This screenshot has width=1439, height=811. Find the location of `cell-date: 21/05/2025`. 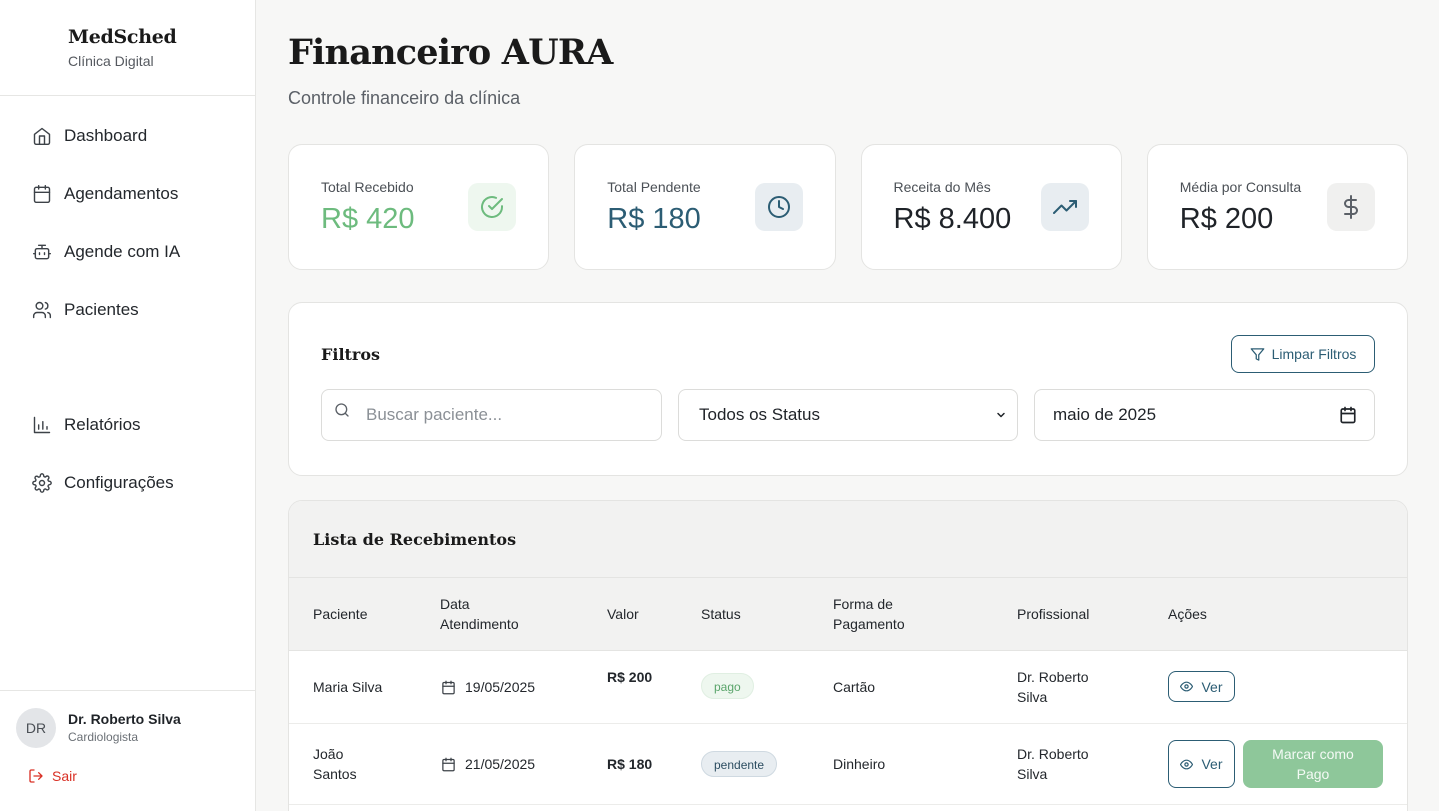

cell-date: 21/05/2025 is located at coordinates (488, 764).